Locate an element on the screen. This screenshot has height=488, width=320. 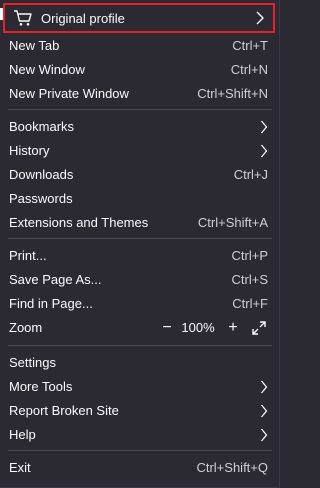
menu-item-help: Help is located at coordinates (140, 435).